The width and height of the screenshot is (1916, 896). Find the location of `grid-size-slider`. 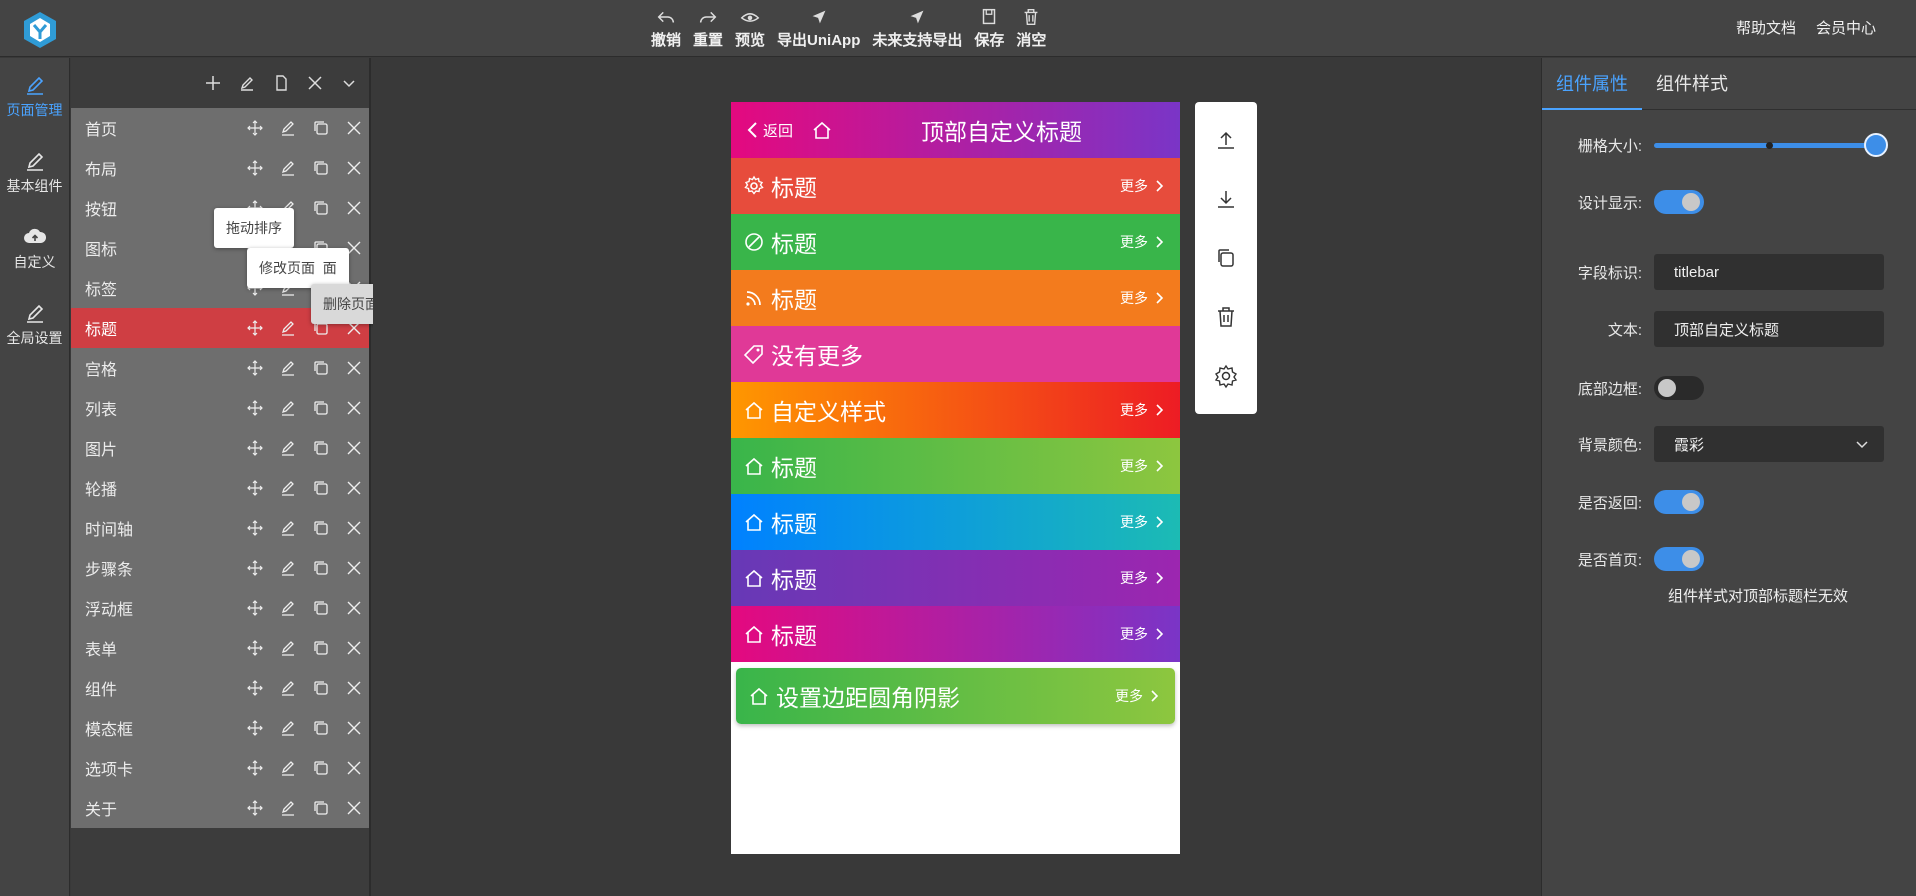

grid-size-slider is located at coordinates (1771, 145).